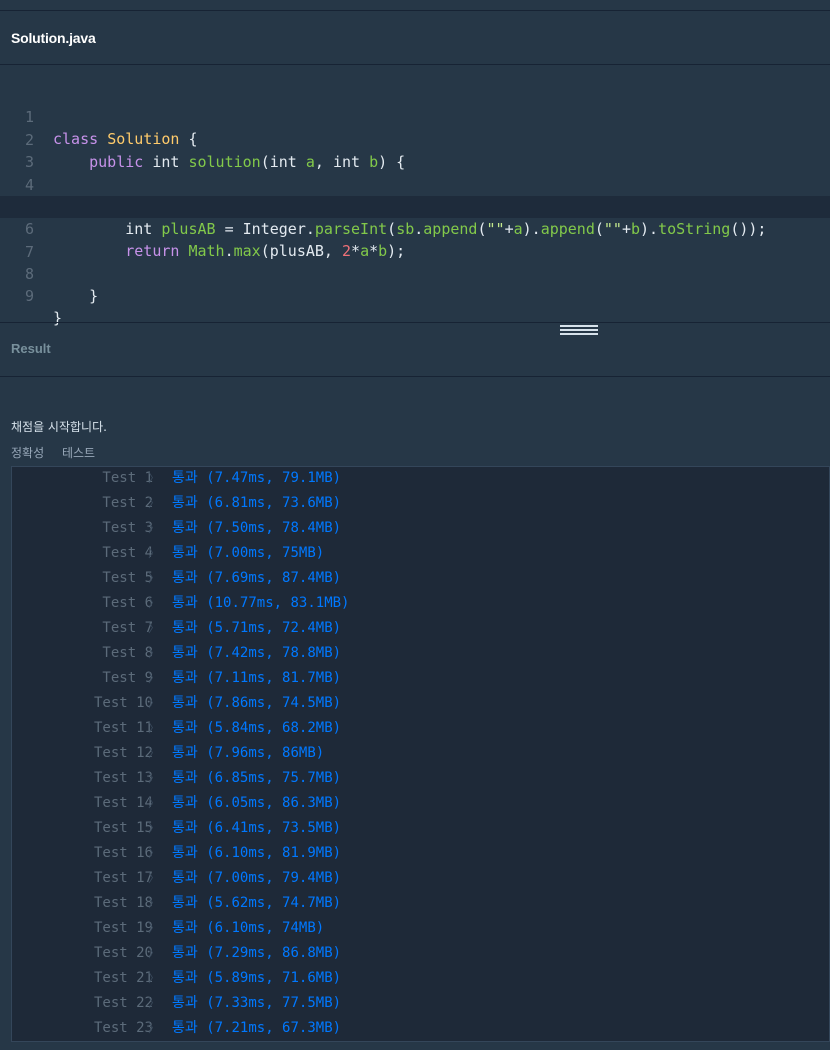  I want to click on top-strip, so click(415, 5).